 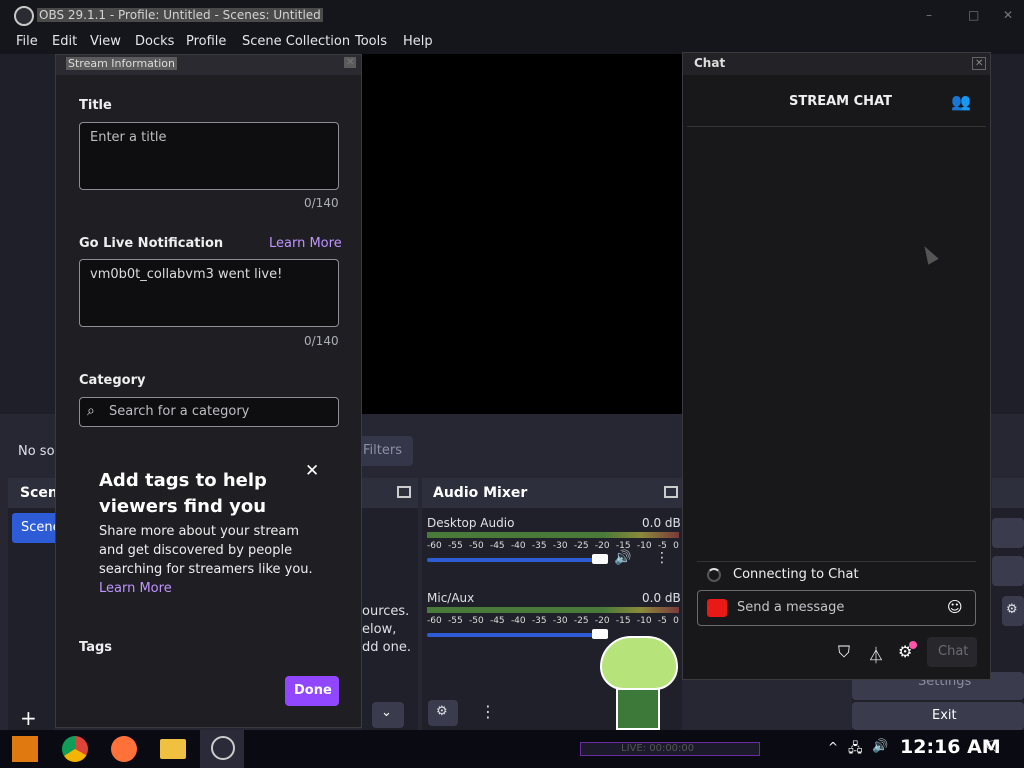 I want to click on shield-icon: ⛉, so click(x=844, y=652).